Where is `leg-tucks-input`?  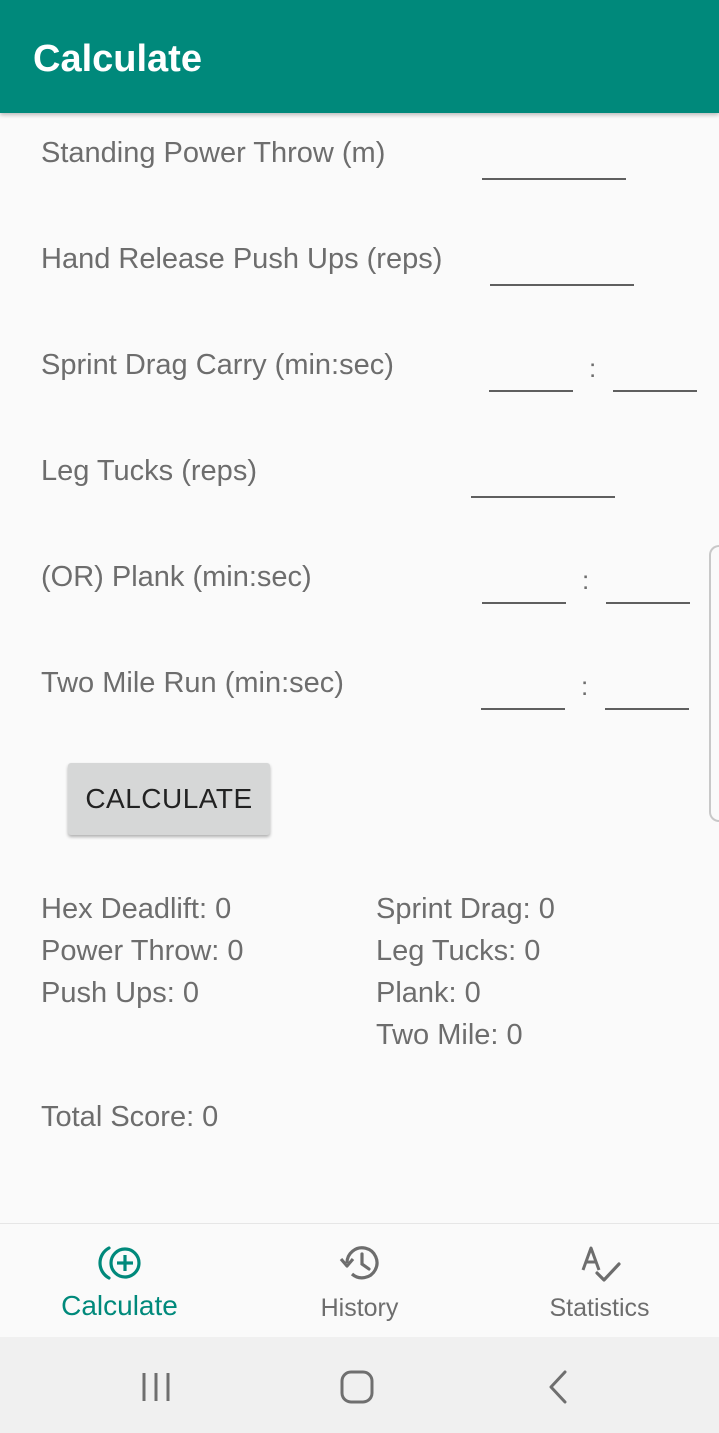 leg-tucks-input is located at coordinates (543, 497).